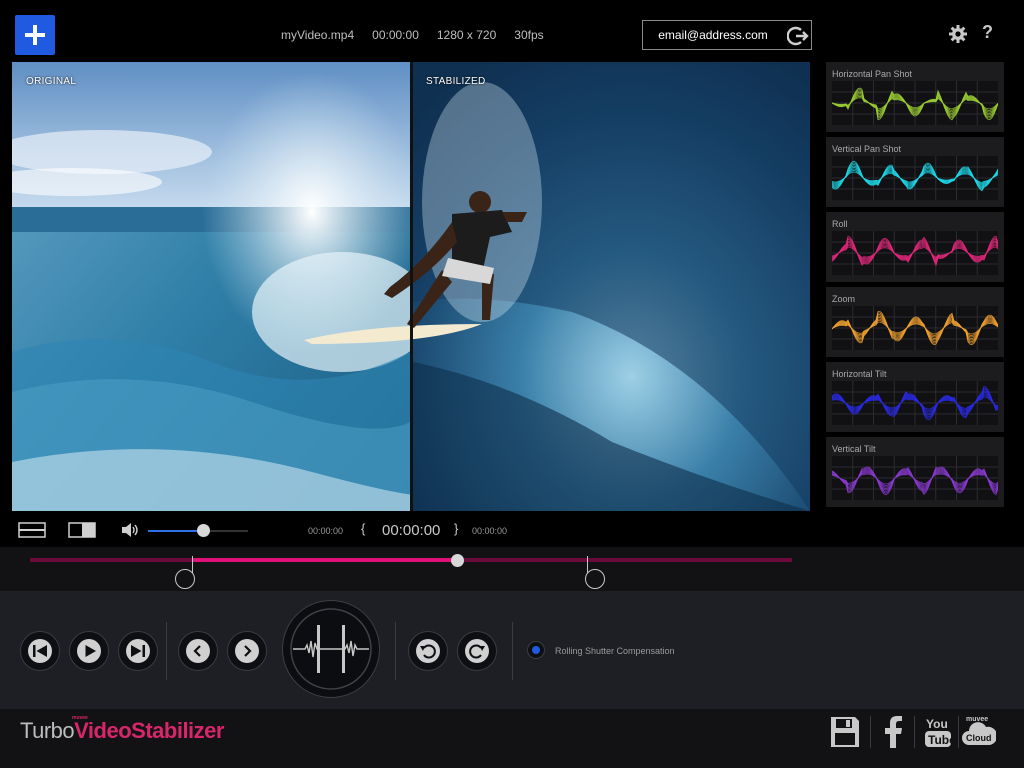  Describe the element at coordinates (318, 35) in the screenshot. I see `file-name: myVideo.mp4` at that location.